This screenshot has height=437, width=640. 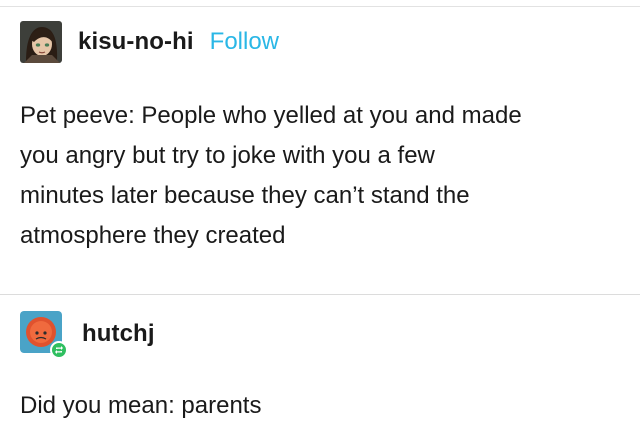 I want to click on anime-girl-avatar-icon, so click(x=41, y=42).